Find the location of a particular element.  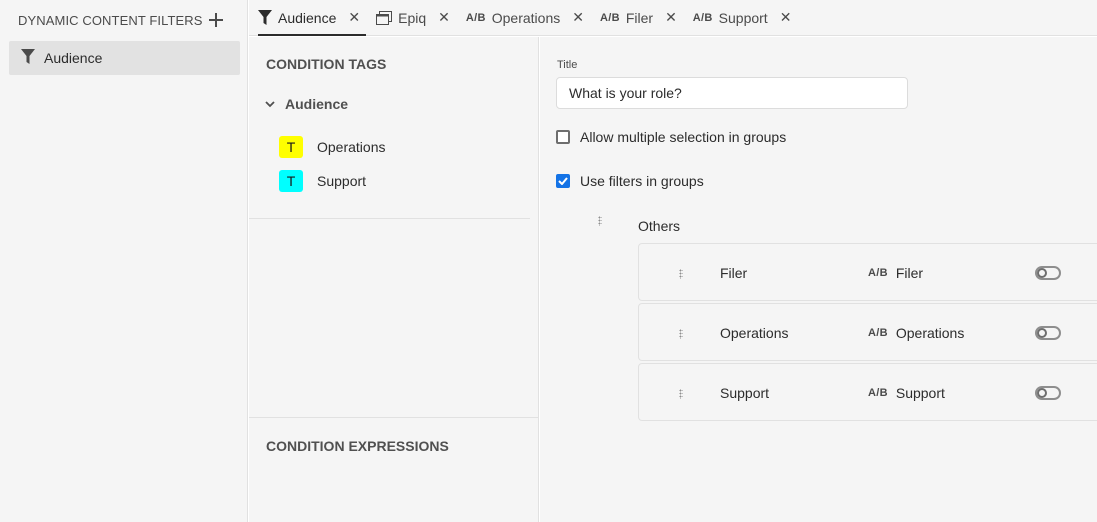

tag-label: Support is located at coordinates (342, 181).